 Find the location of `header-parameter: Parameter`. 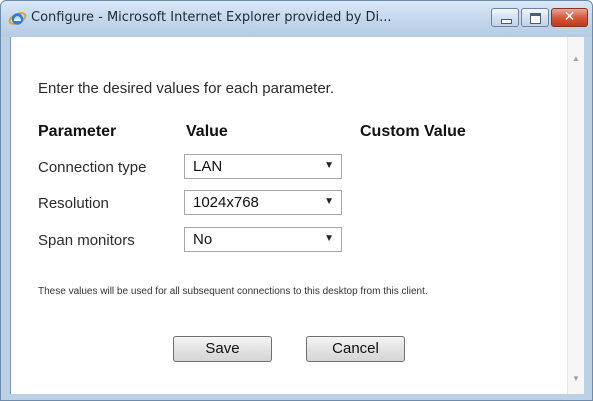

header-parameter: Parameter is located at coordinates (77, 131).